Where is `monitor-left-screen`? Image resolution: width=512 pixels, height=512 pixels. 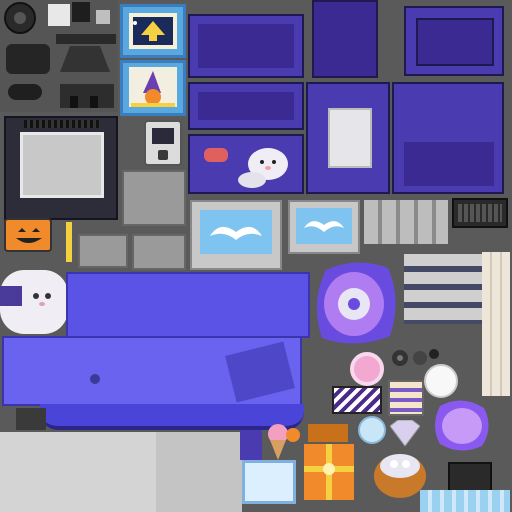
monitor-left-screen is located at coordinates (236, 232).